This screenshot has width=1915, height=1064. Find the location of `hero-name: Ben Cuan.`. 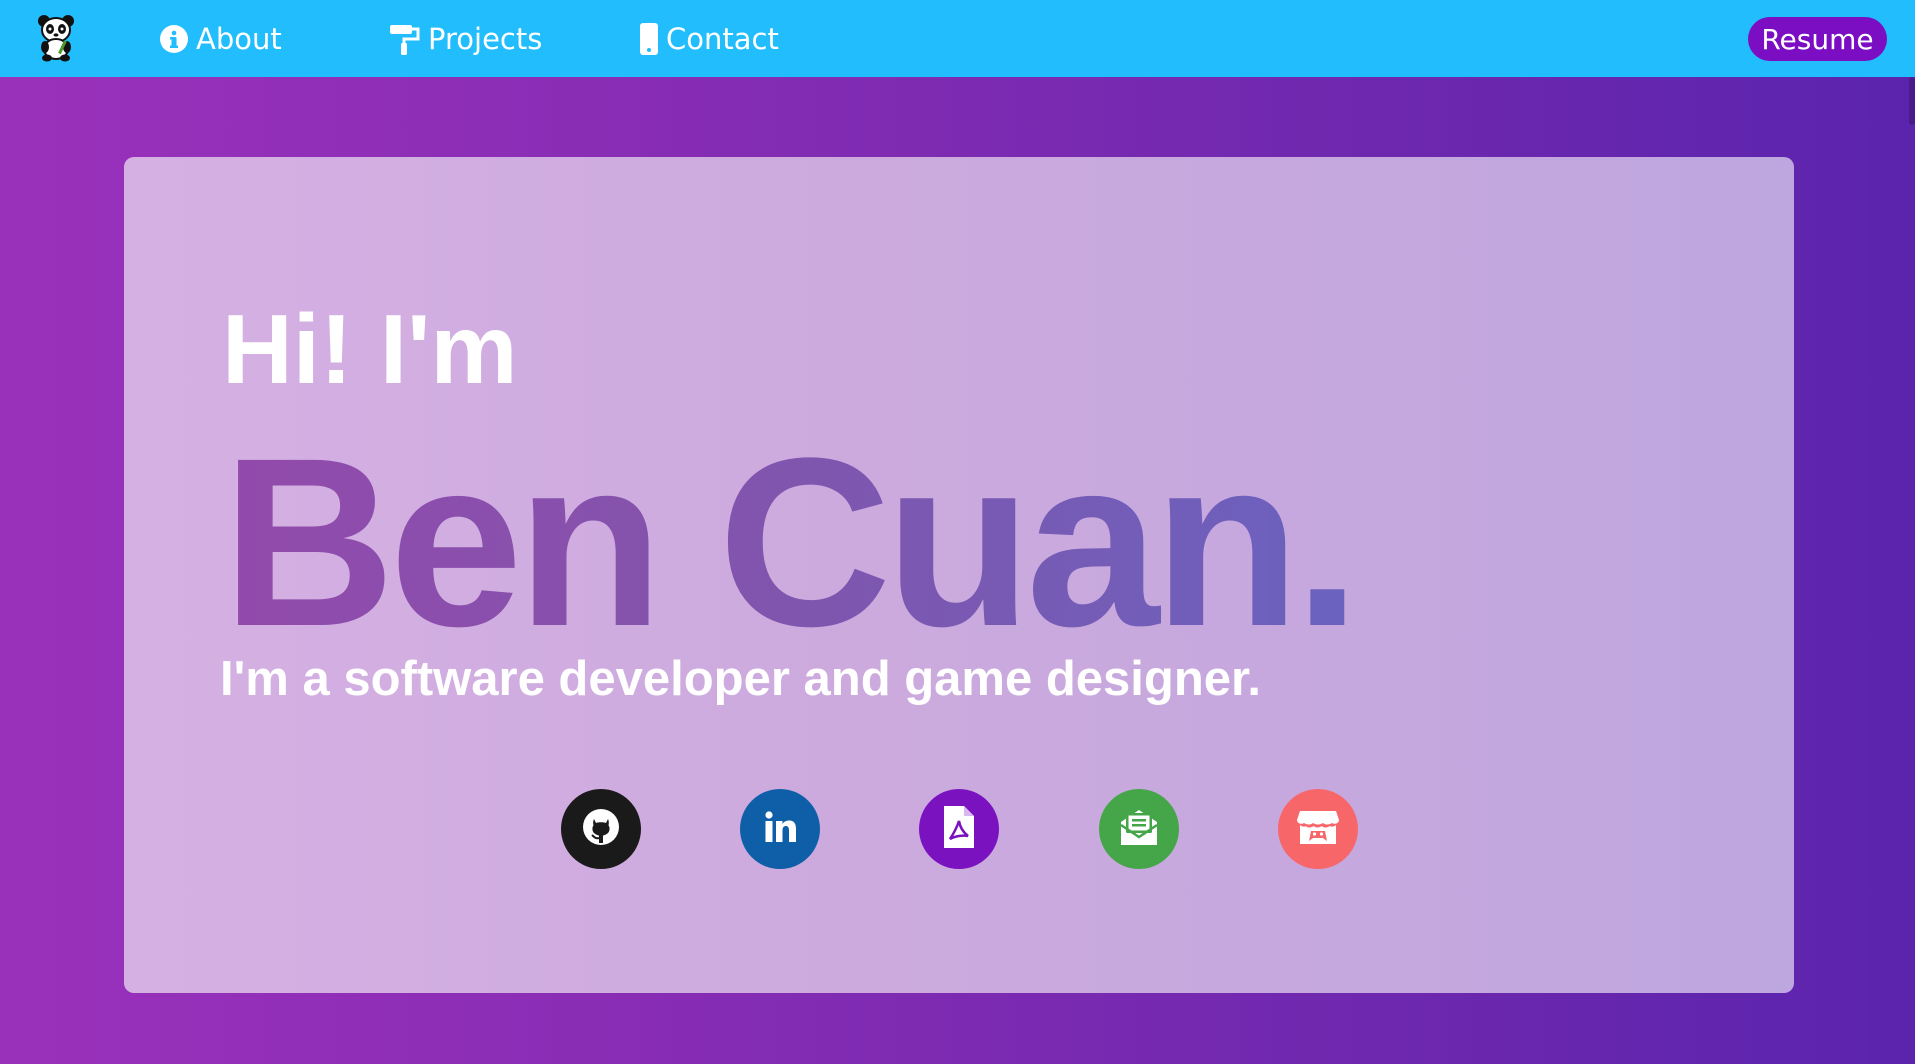

hero-name: Ben Cuan. is located at coordinates (791, 542).